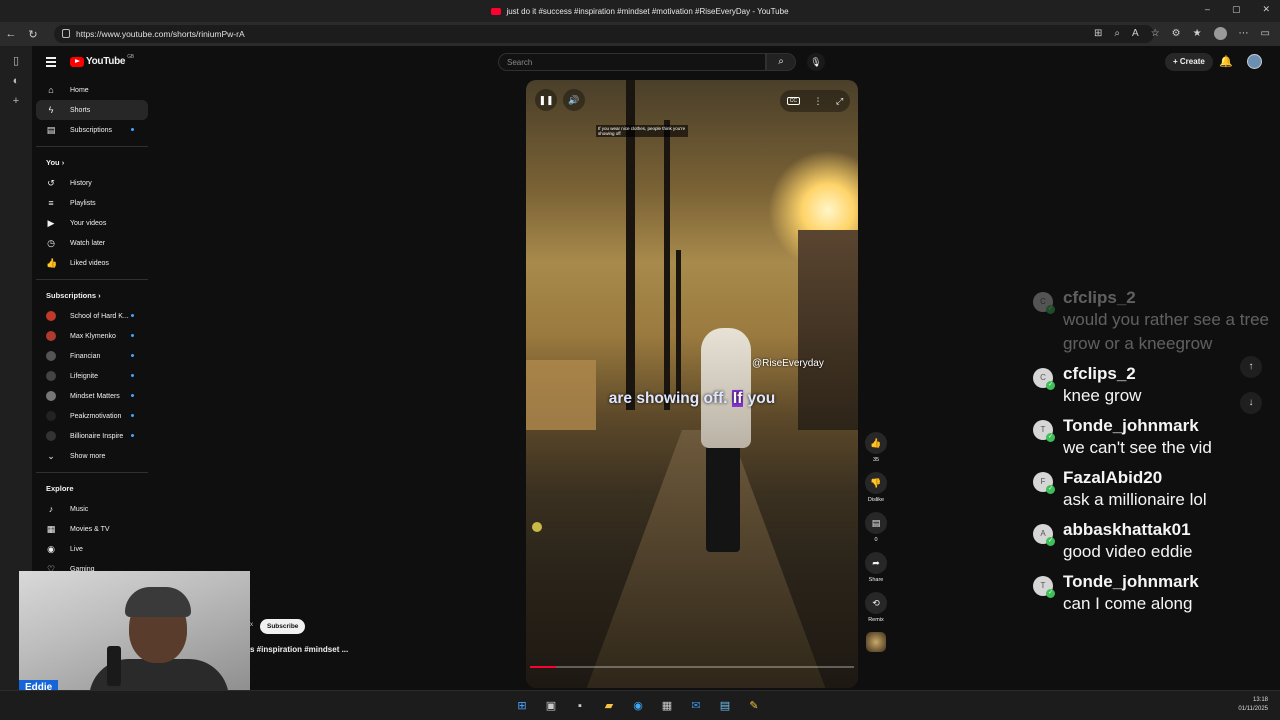 This screenshot has width=1280, height=720. I want to click on video-person, so click(726, 388).